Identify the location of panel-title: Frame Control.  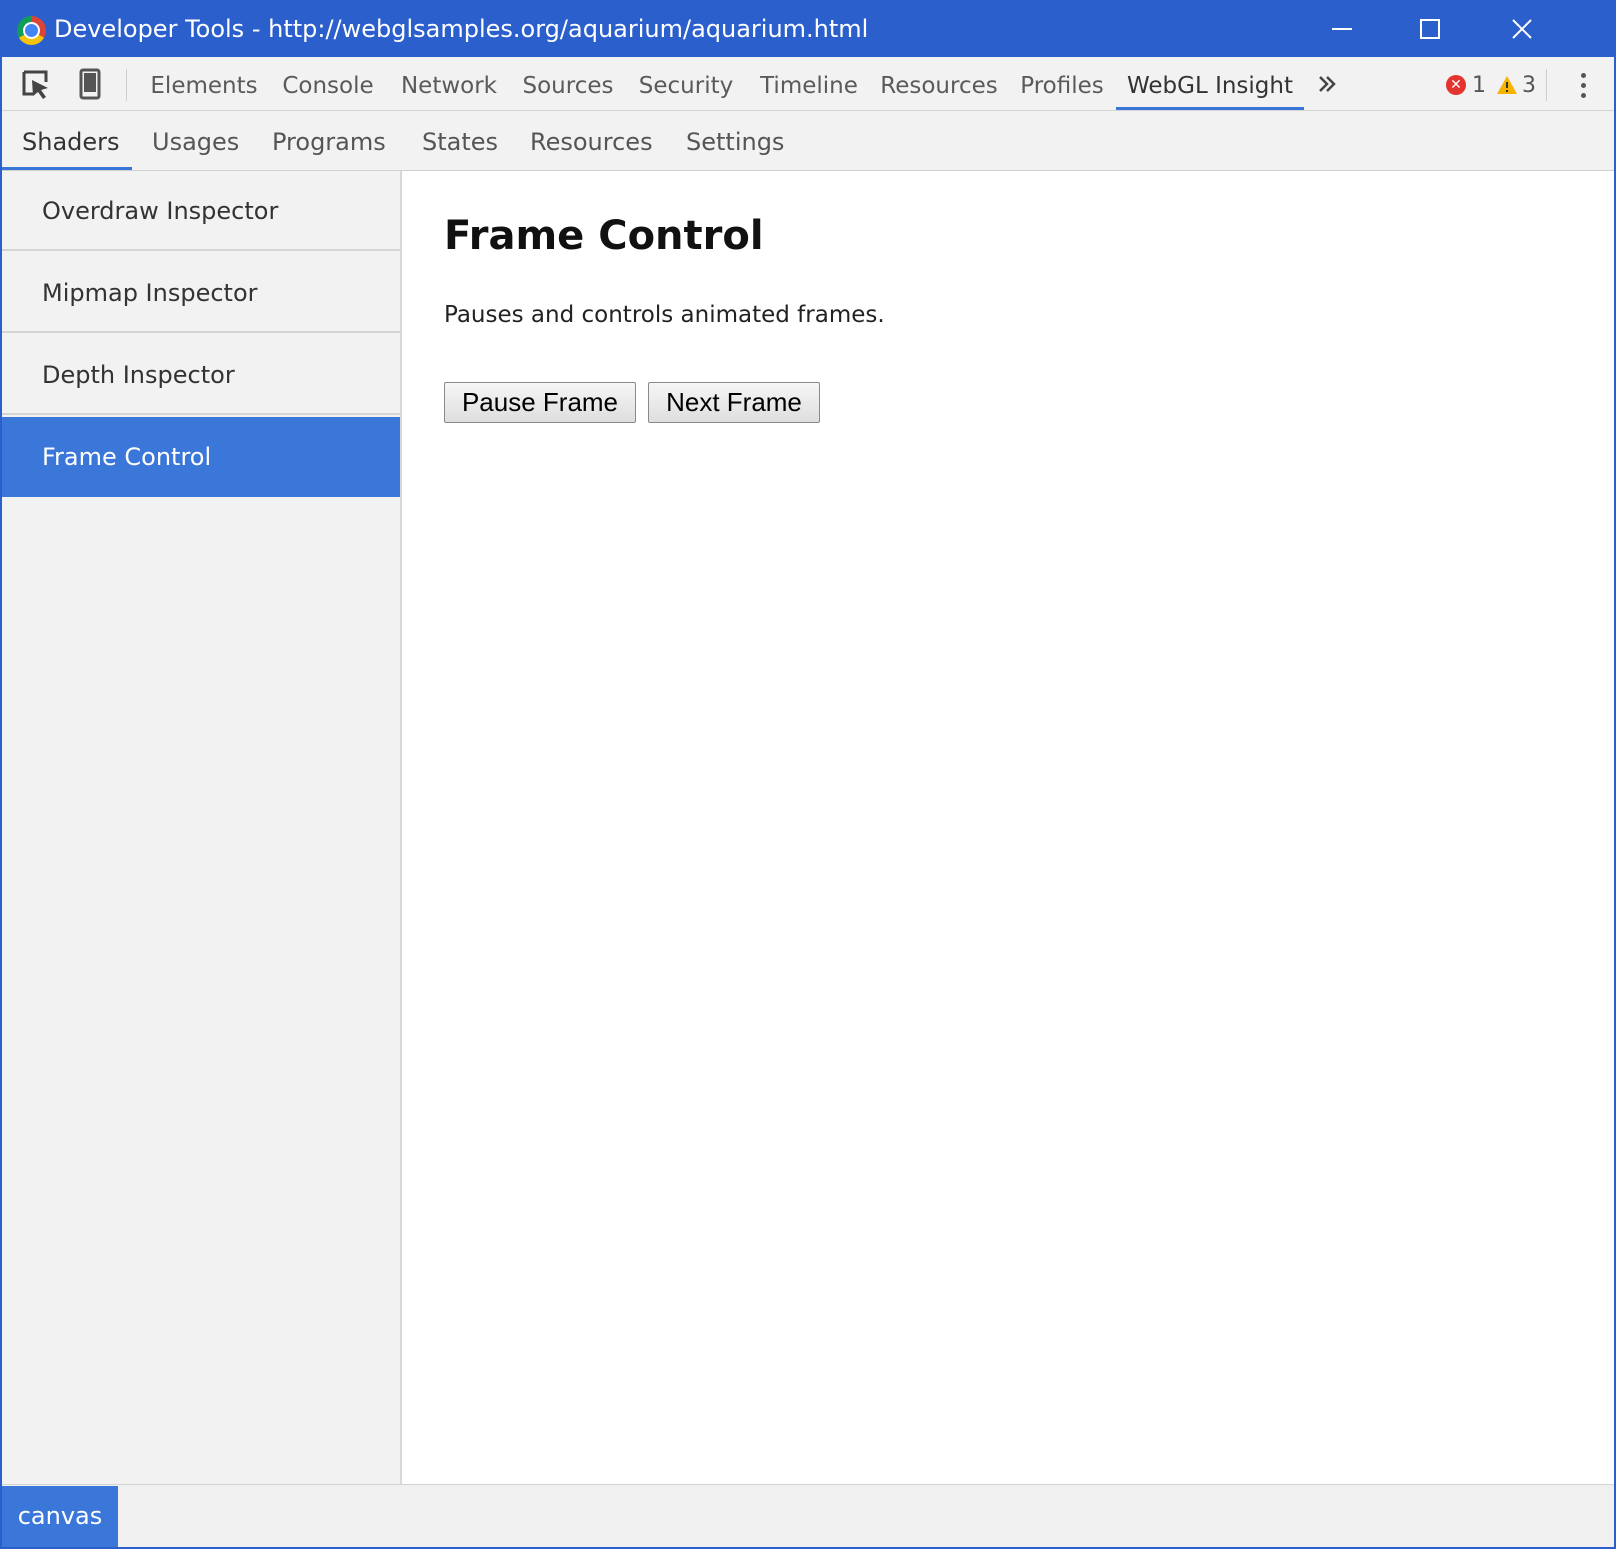
(604, 236).